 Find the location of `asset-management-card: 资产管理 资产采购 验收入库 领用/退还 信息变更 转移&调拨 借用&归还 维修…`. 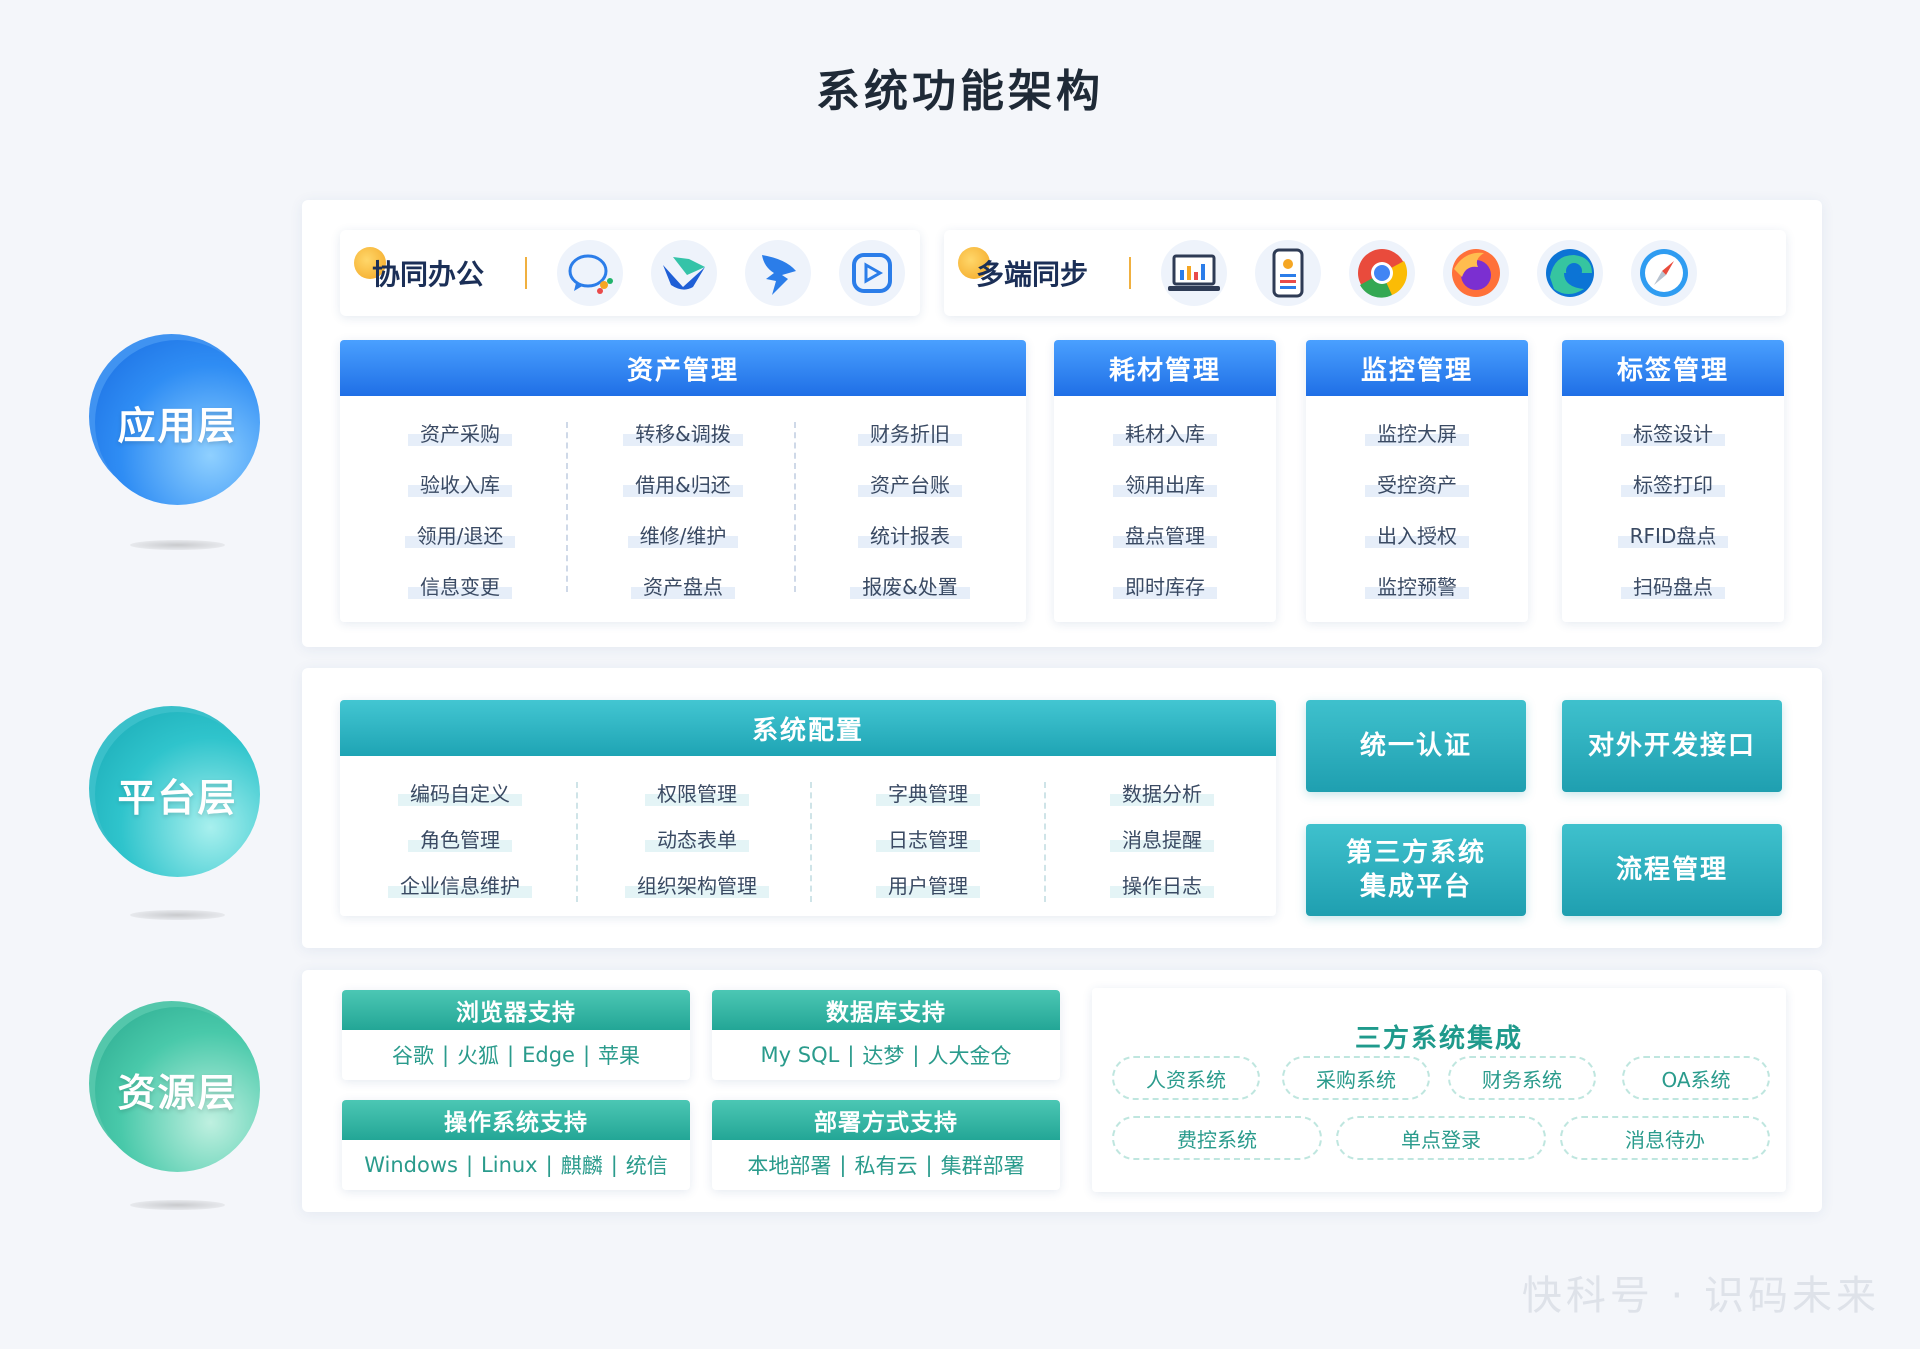

asset-management-card: 资产管理 资产采购 验收入库 领用/退还 信息变更 转移&调拨 借用&归还 维修… is located at coordinates (683, 481).